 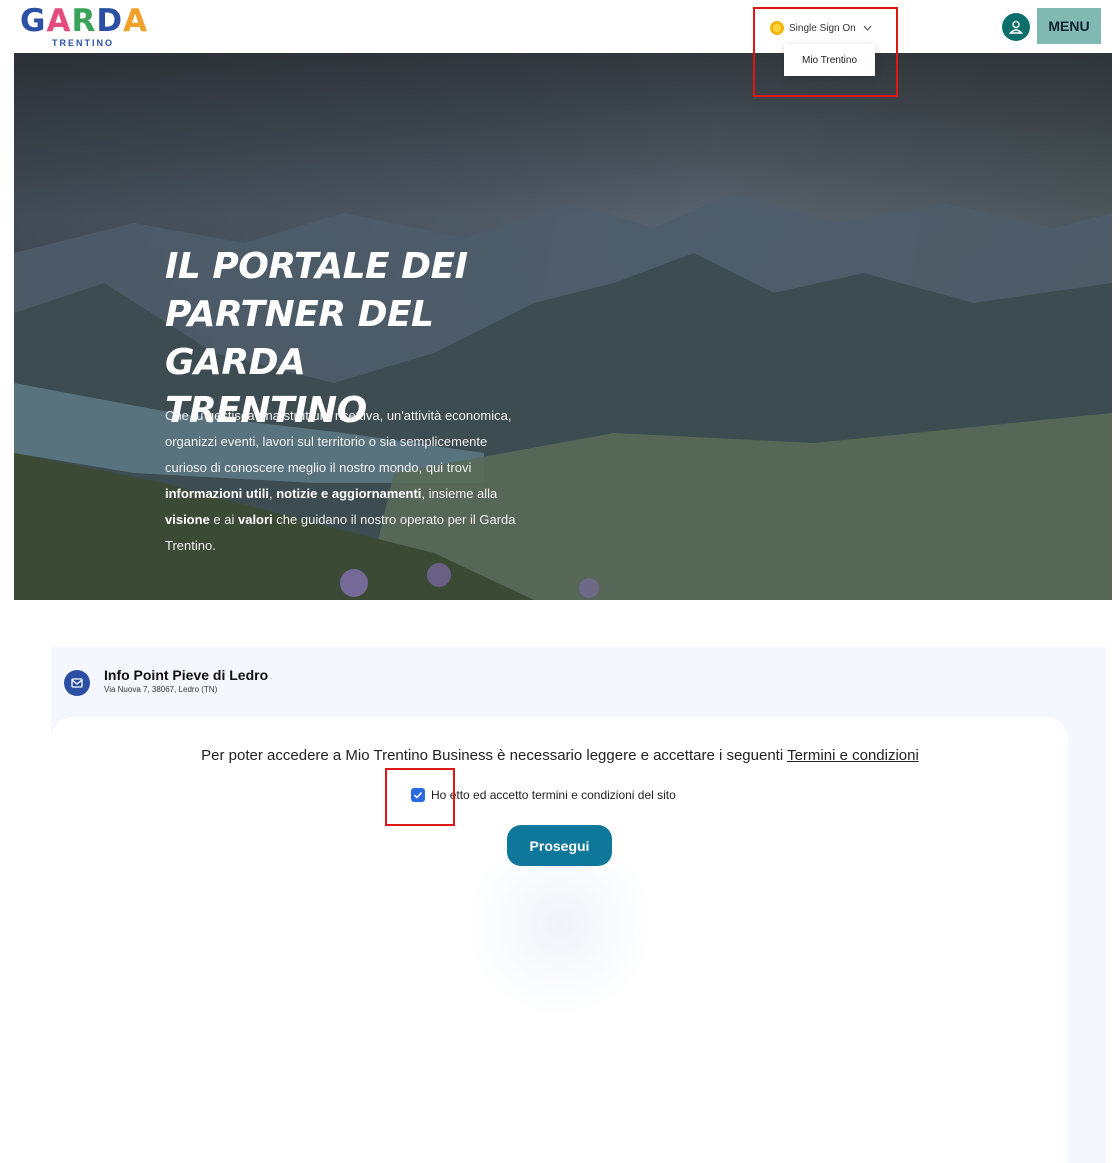 What do you see at coordinates (560, 26) in the screenshot?
I see `site-header: GARDA TRENTINO Single Sign On MENU` at bounding box center [560, 26].